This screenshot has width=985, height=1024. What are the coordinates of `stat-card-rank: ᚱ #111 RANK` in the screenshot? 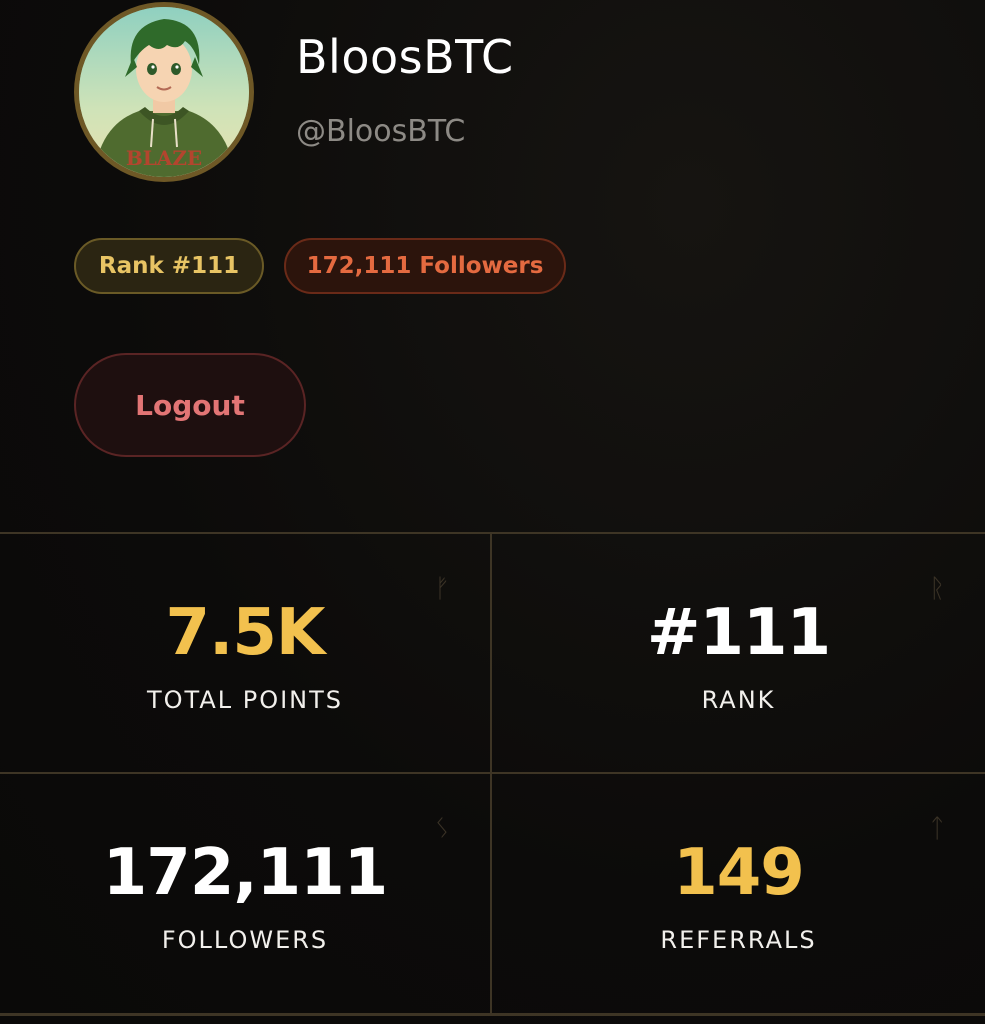 It's located at (738, 654).